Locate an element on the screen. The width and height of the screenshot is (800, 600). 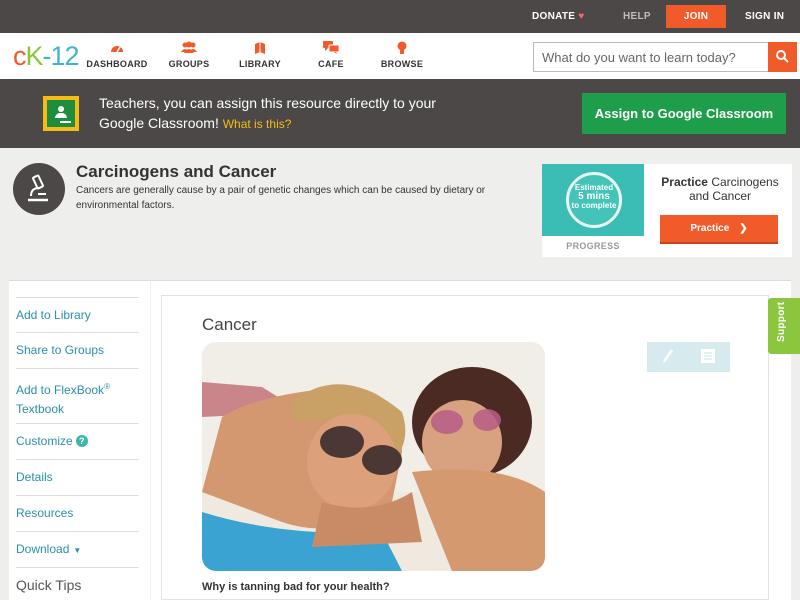
search-box is located at coordinates (665, 57).